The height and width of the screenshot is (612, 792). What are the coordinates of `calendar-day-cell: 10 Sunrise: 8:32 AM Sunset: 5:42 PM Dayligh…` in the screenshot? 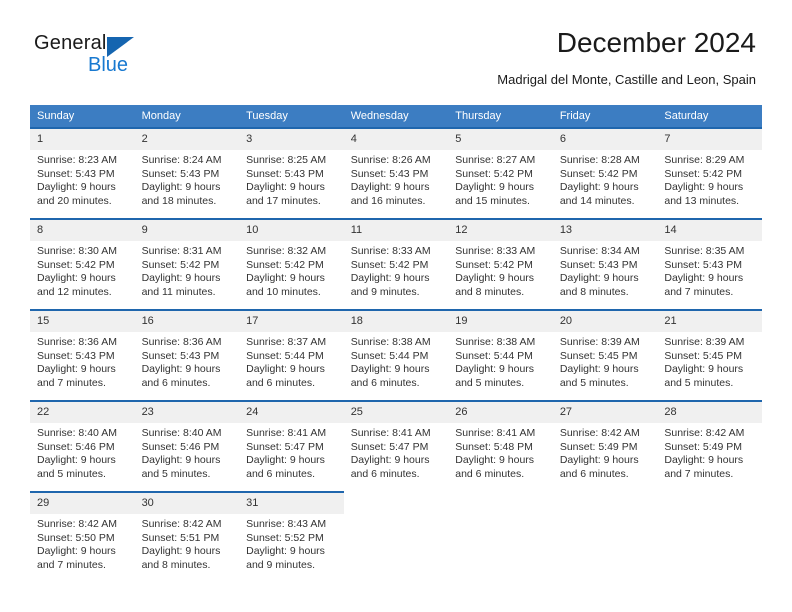 It's located at (291, 263).